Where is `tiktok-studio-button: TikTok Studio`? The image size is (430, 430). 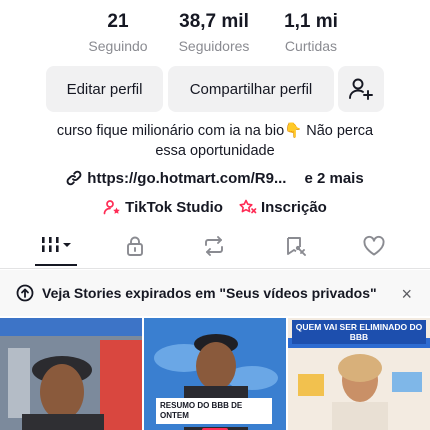 tiktok-studio-button: TikTok Studio is located at coordinates (163, 207).